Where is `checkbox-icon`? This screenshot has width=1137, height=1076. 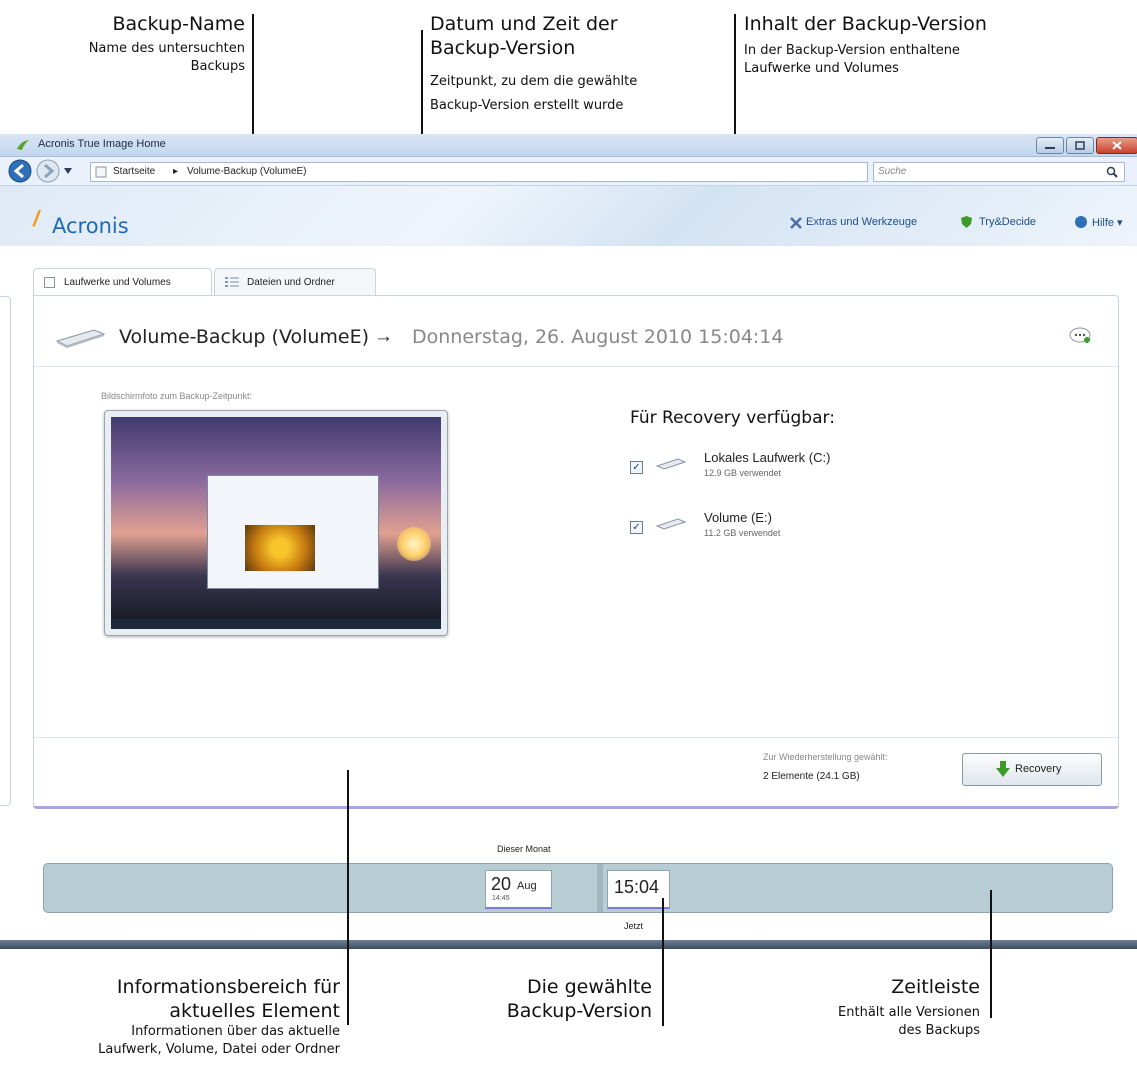
checkbox-icon is located at coordinates (49, 282).